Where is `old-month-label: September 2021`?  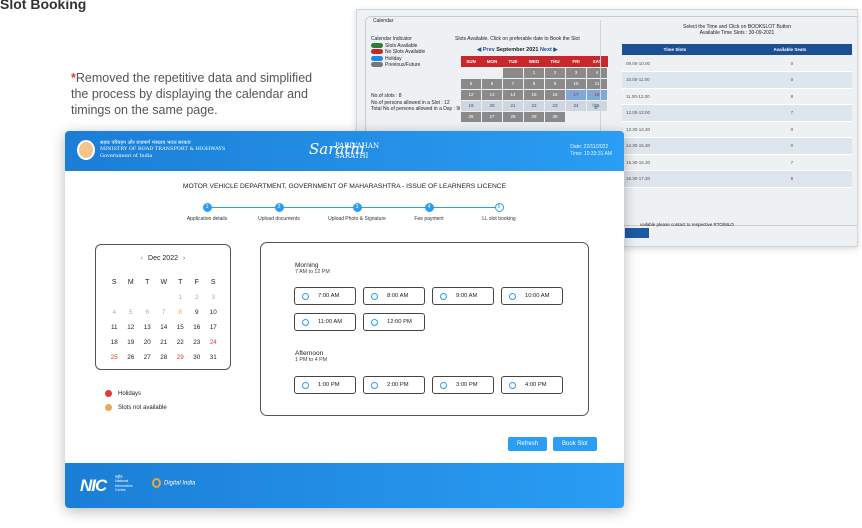 old-month-label: September 2021 is located at coordinates (517, 50).